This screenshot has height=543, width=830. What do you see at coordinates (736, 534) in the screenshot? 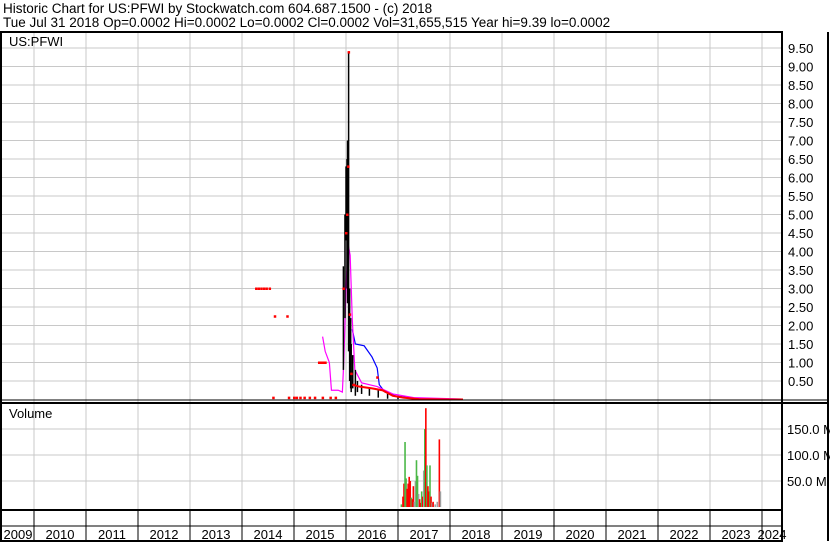
I see `year-tick-label: 2023` at bounding box center [736, 534].